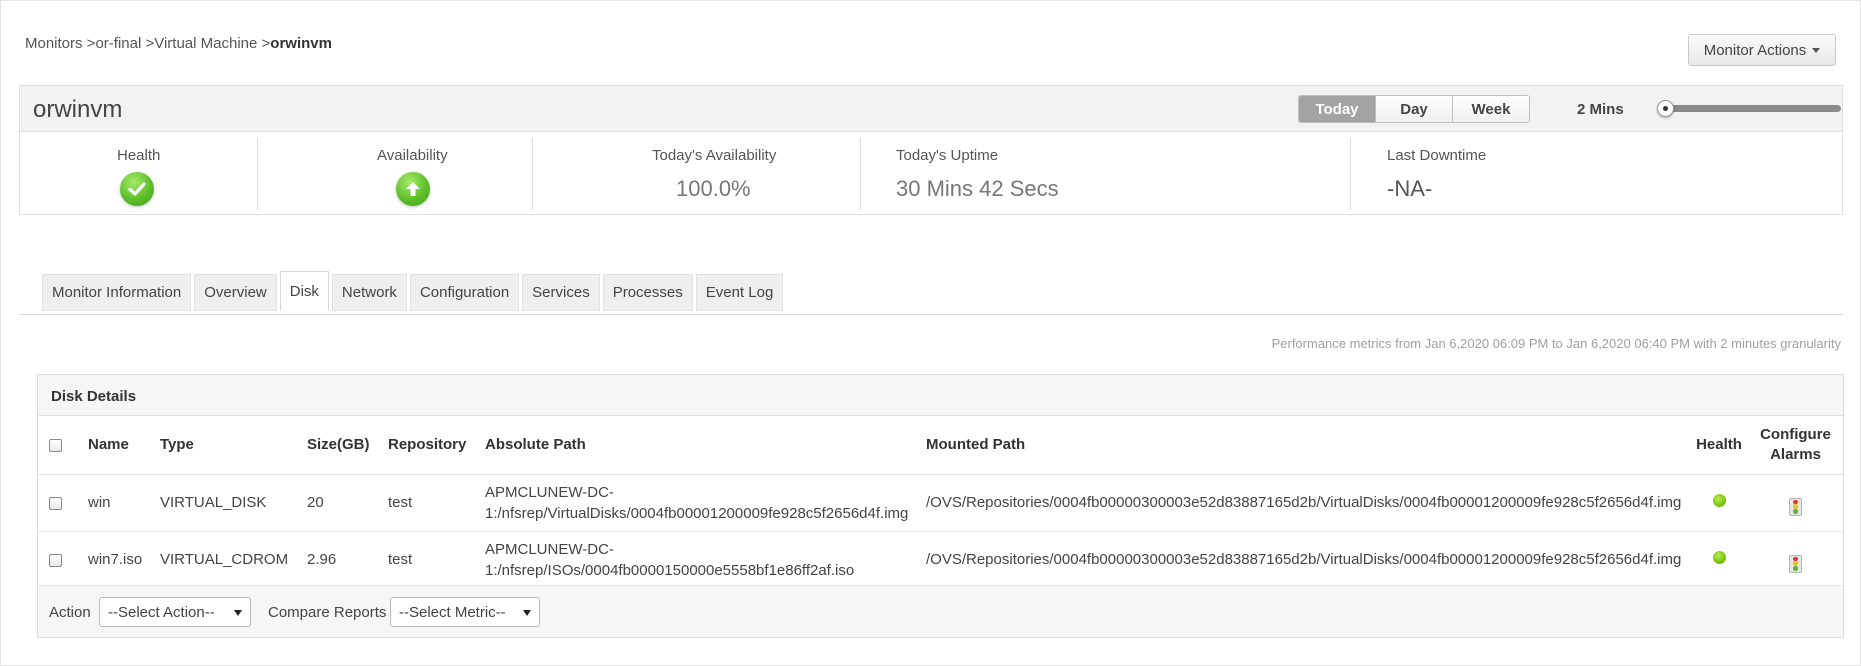 Image resolution: width=1861 pixels, height=666 pixels. What do you see at coordinates (341, 560) in the screenshot?
I see `cell-size: 2.96` at bounding box center [341, 560].